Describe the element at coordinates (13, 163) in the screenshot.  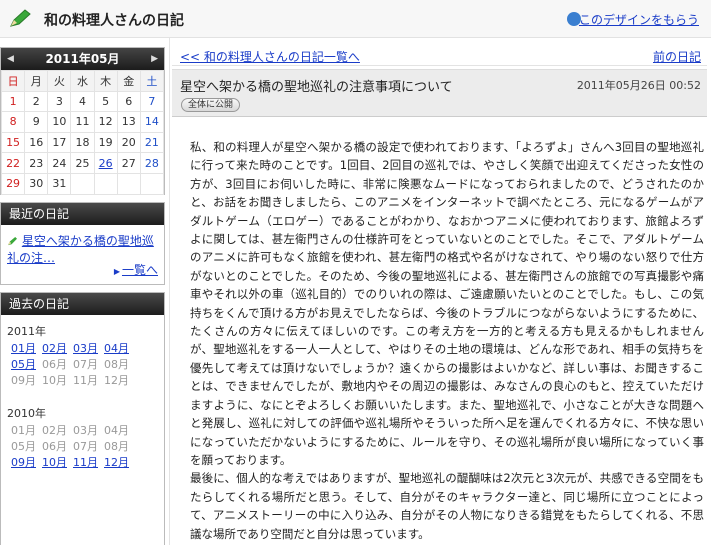
I see `calendar-day: 22` at that location.